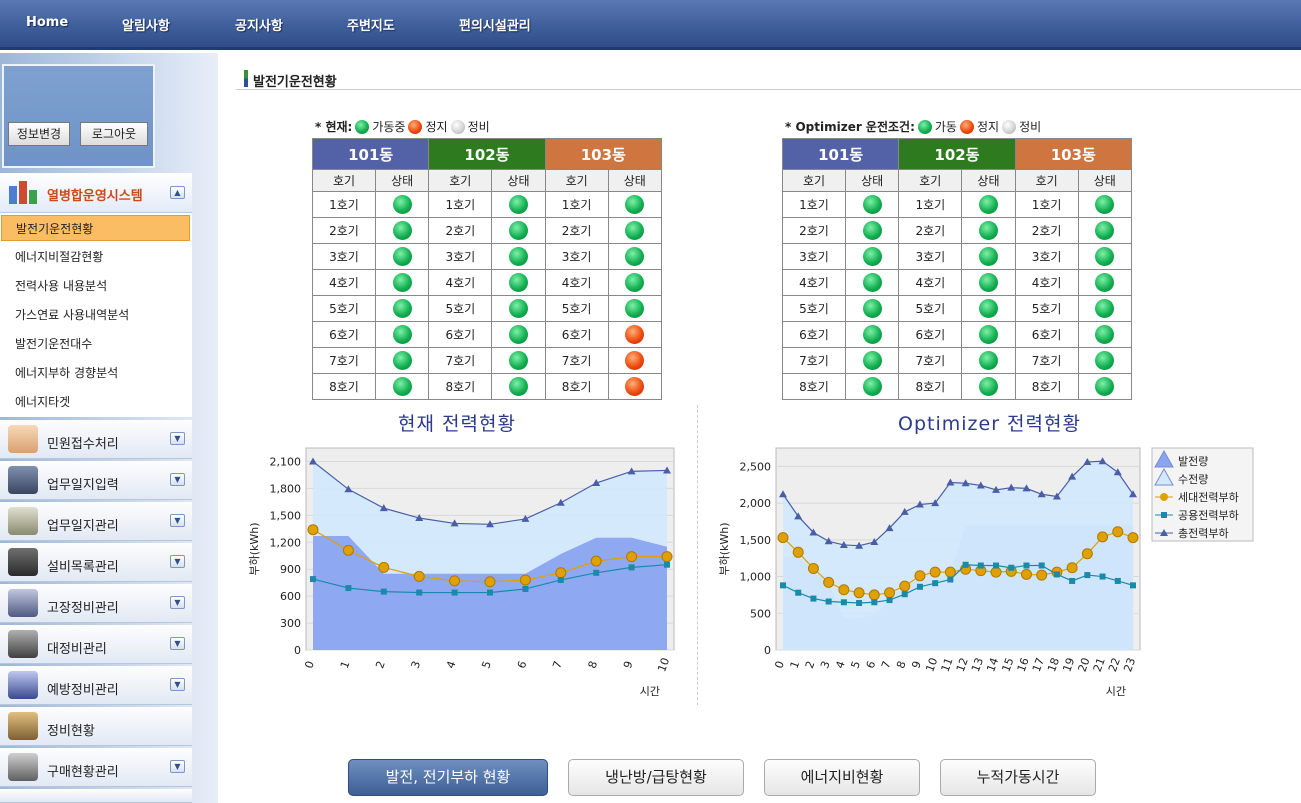 This screenshot has height=803, width=1301. What do you see at coordinates (576, 334) in the screenshot?
I see `unit-cell: 6호기` at bounding box center [576, 334].